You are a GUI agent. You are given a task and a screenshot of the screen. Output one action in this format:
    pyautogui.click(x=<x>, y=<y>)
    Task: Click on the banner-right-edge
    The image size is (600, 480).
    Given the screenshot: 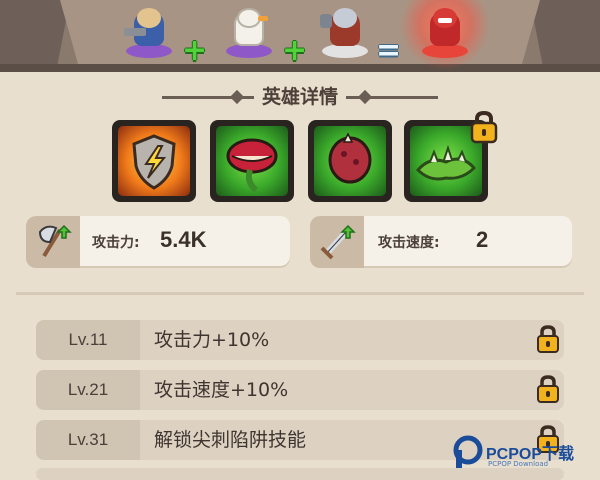 What is the action you would take?
    pyautogui.click(x=565, y=36)
    